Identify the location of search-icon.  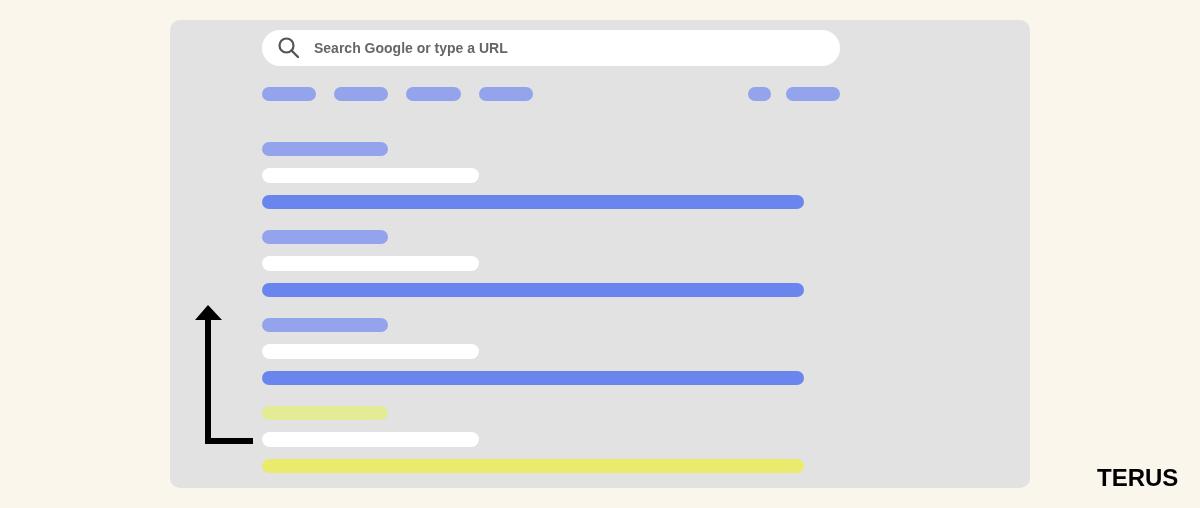
(289, 48).